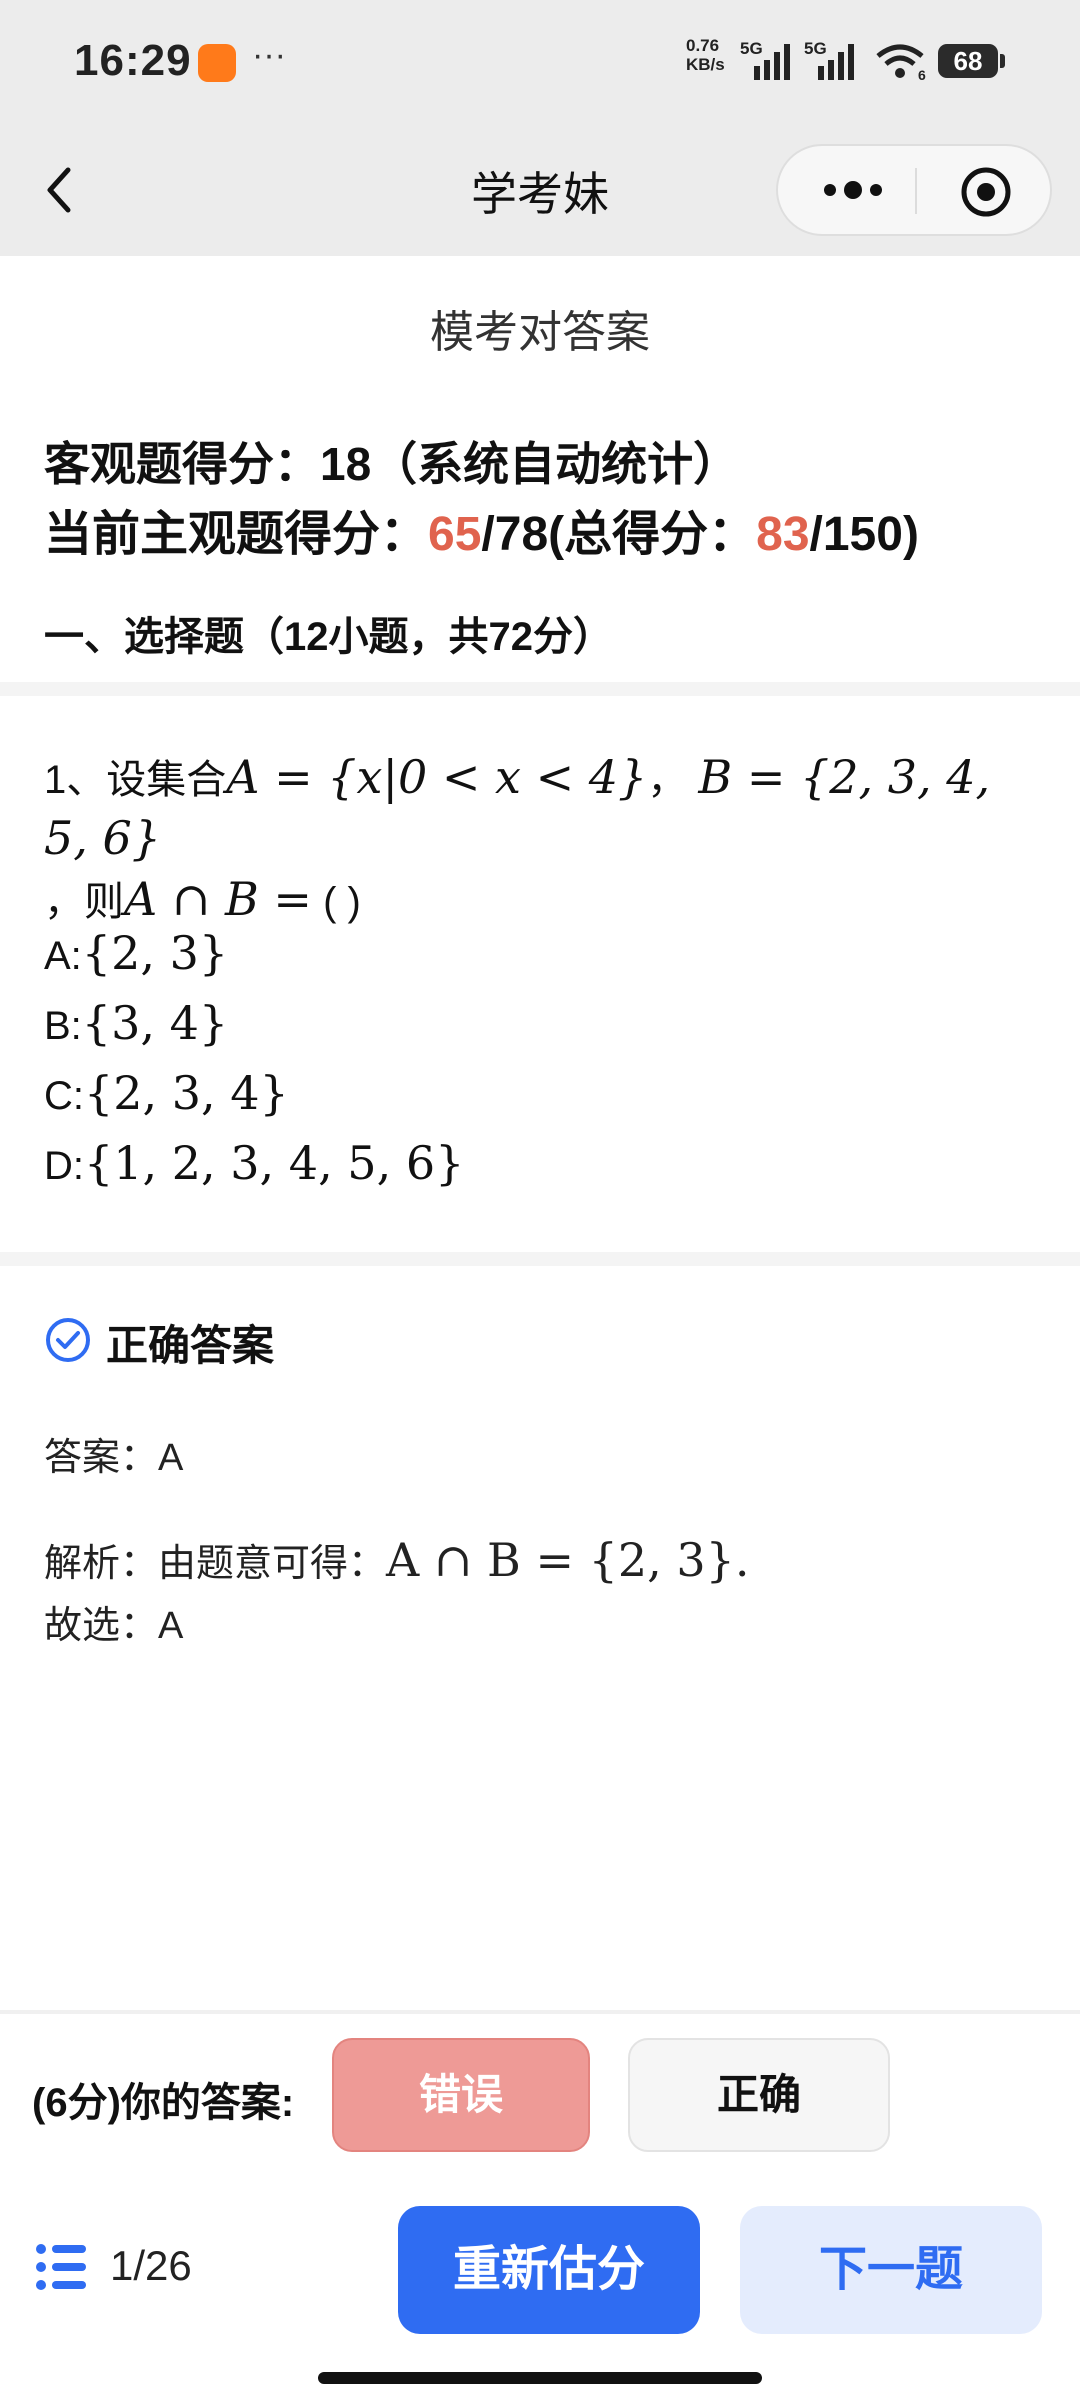  What do you see at coordinates (922, 74) in the screenshot?
I see `svg-text: 6` at bounding box center [922, 74].